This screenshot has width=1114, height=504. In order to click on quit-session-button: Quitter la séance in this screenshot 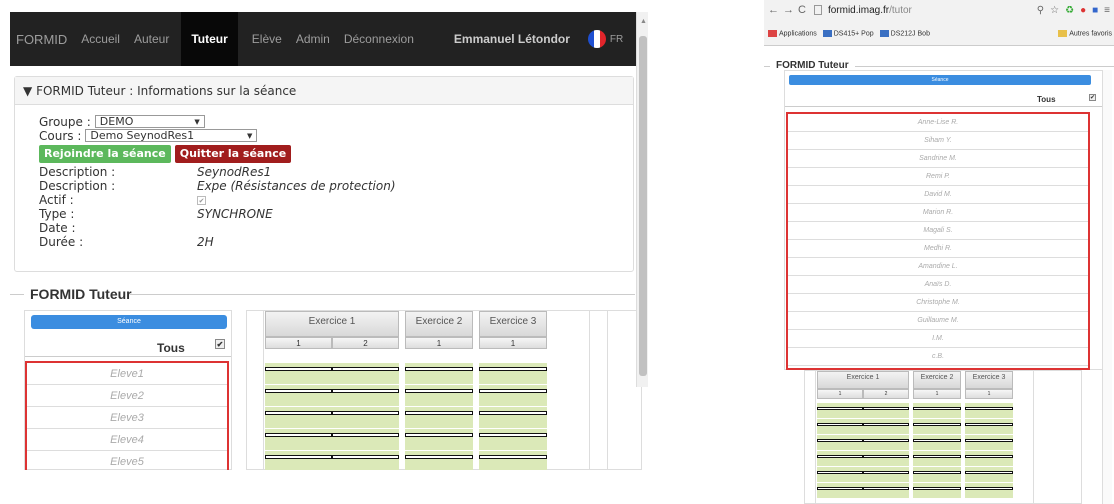, I will do `click(233, 154)`.